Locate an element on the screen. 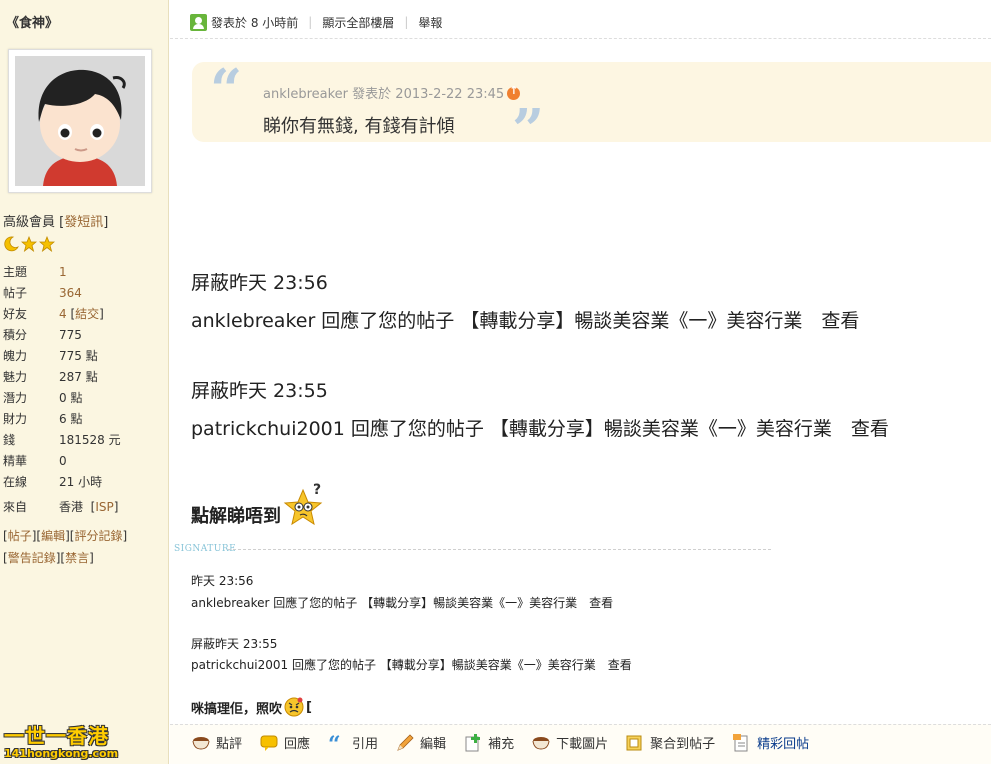  notification-time: 屏蔽昨天 23:56 is located at coordinates (259, 283).